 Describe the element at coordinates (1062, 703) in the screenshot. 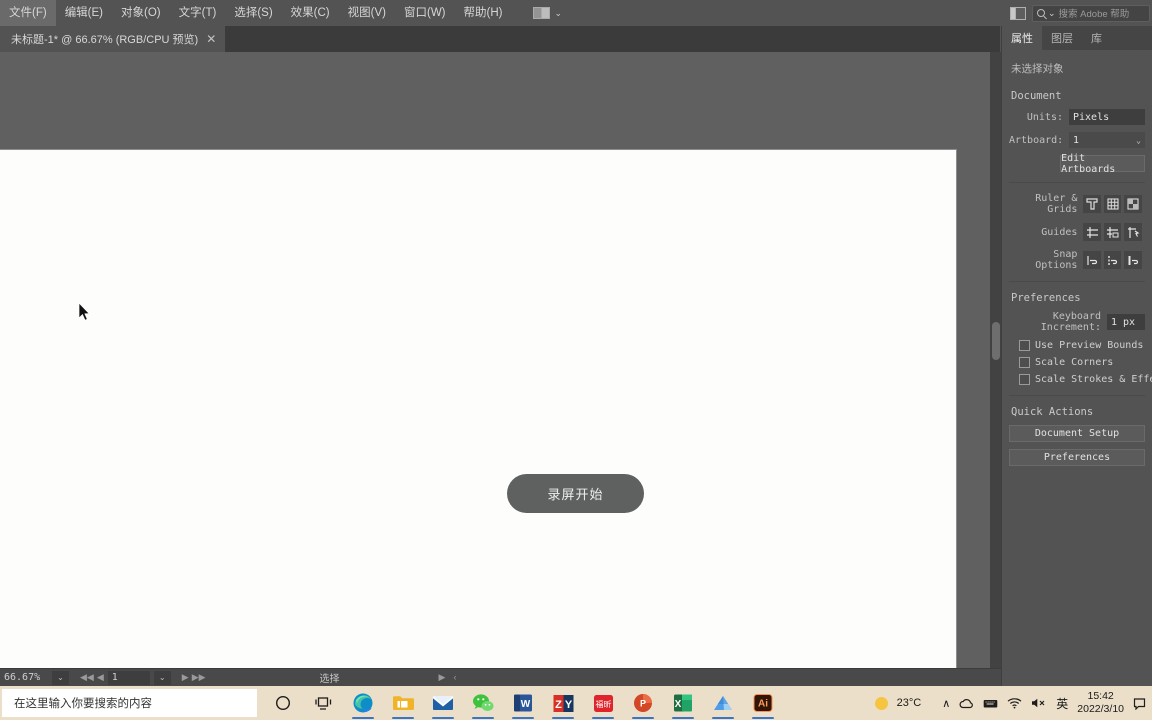

I see `ime-indicator: 英` at that location.